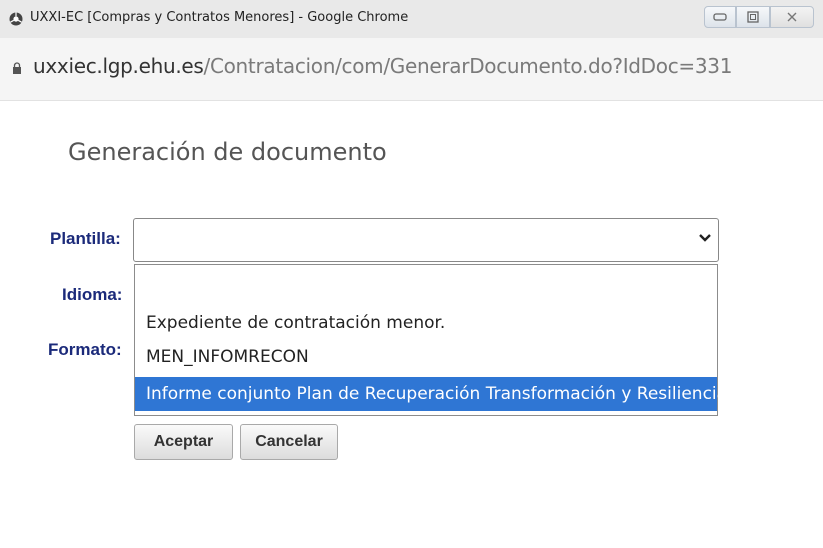 The height and width of the screenshot is (548, 823). I want to click on dropdown-option-men-infomrecon: MEN_INFOMRECON, so click(426, 357).